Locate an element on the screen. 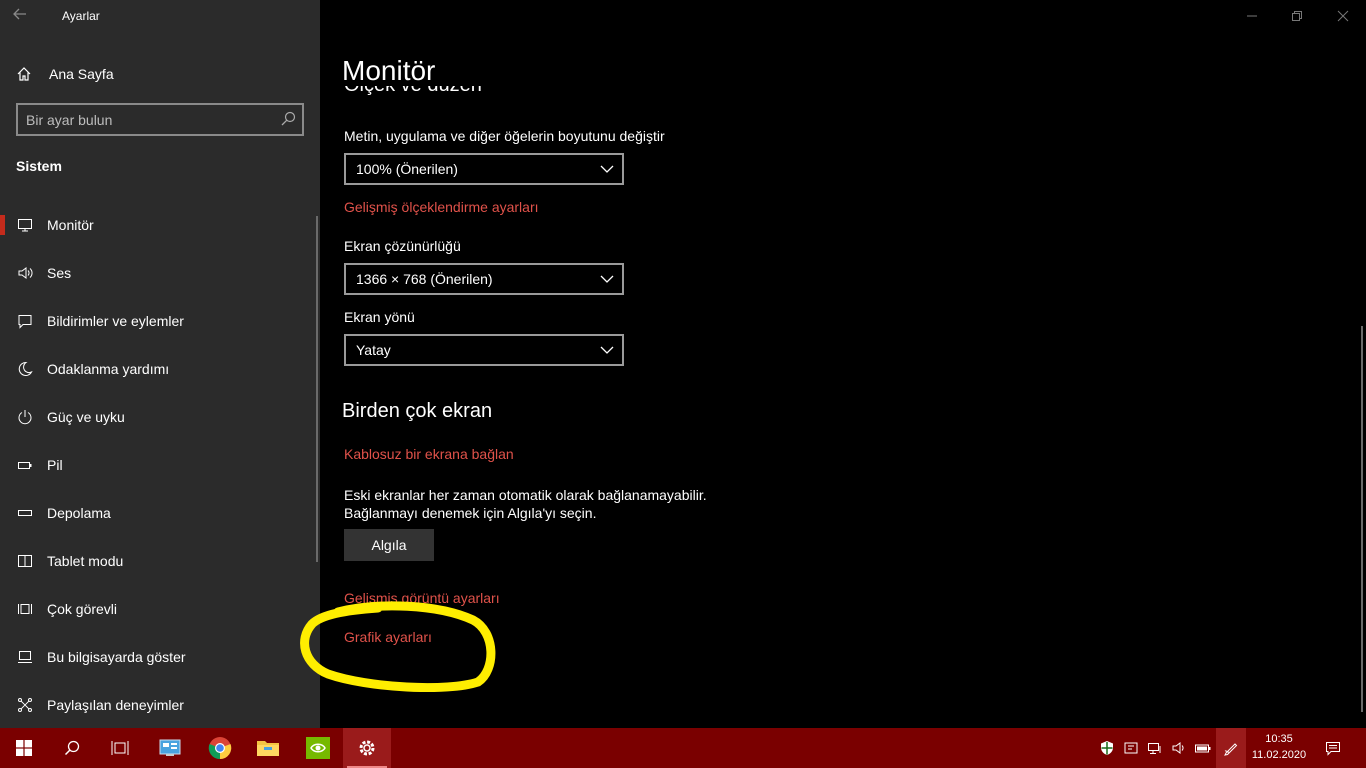 The image size is (1366, 768). advanced-scaling-link: Gelişmiş ölçeklendirme ayarları is located at coordinates (441, 207).